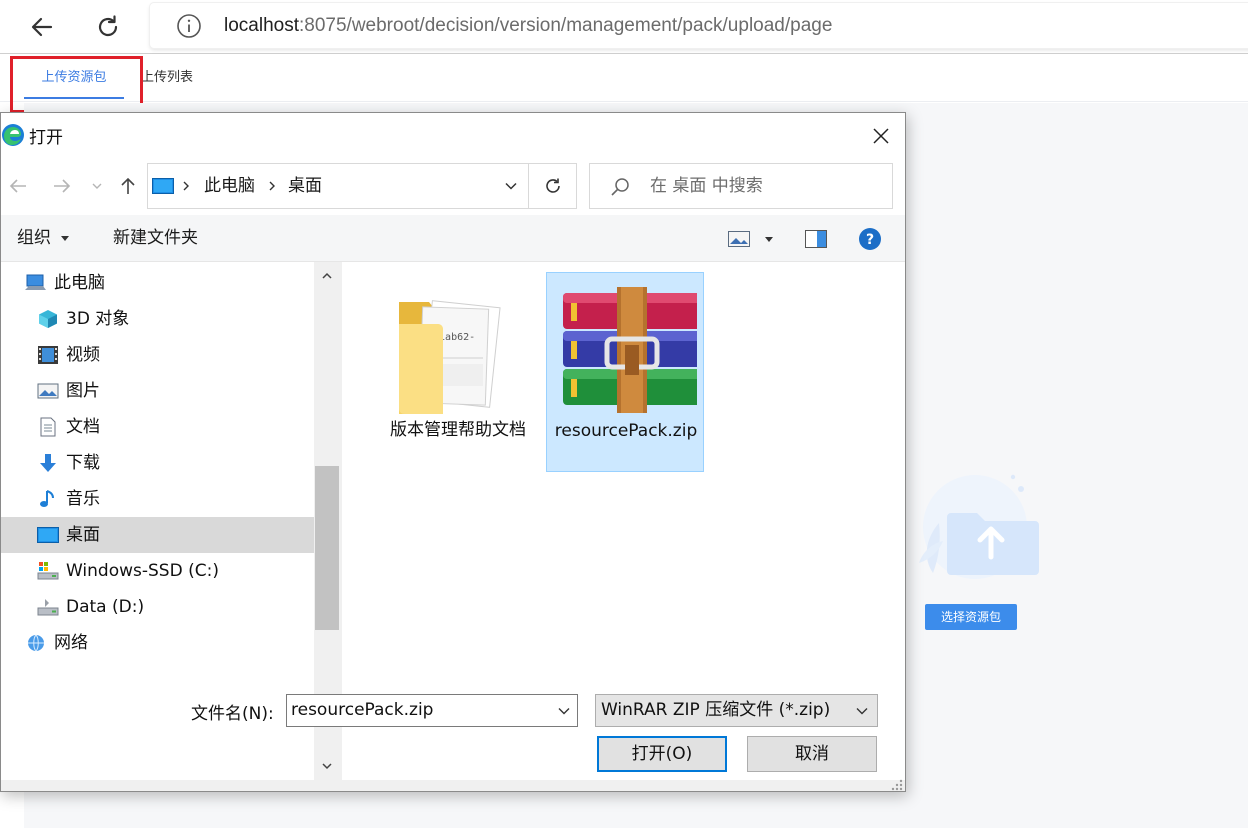  I want to click on search-icon, so click(620, 187).